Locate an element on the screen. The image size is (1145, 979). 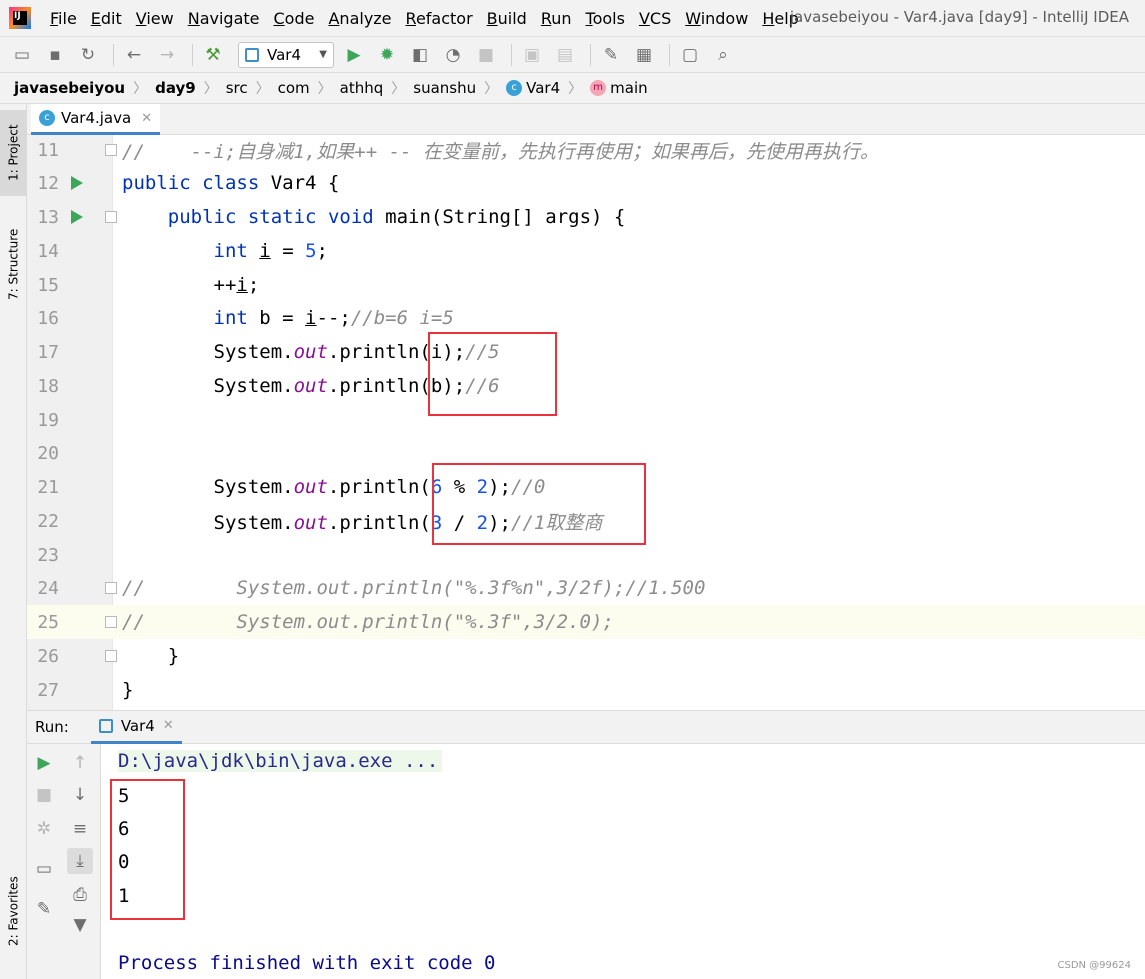
tab-structure: 7: Structure is located at coordinates (13, 264).